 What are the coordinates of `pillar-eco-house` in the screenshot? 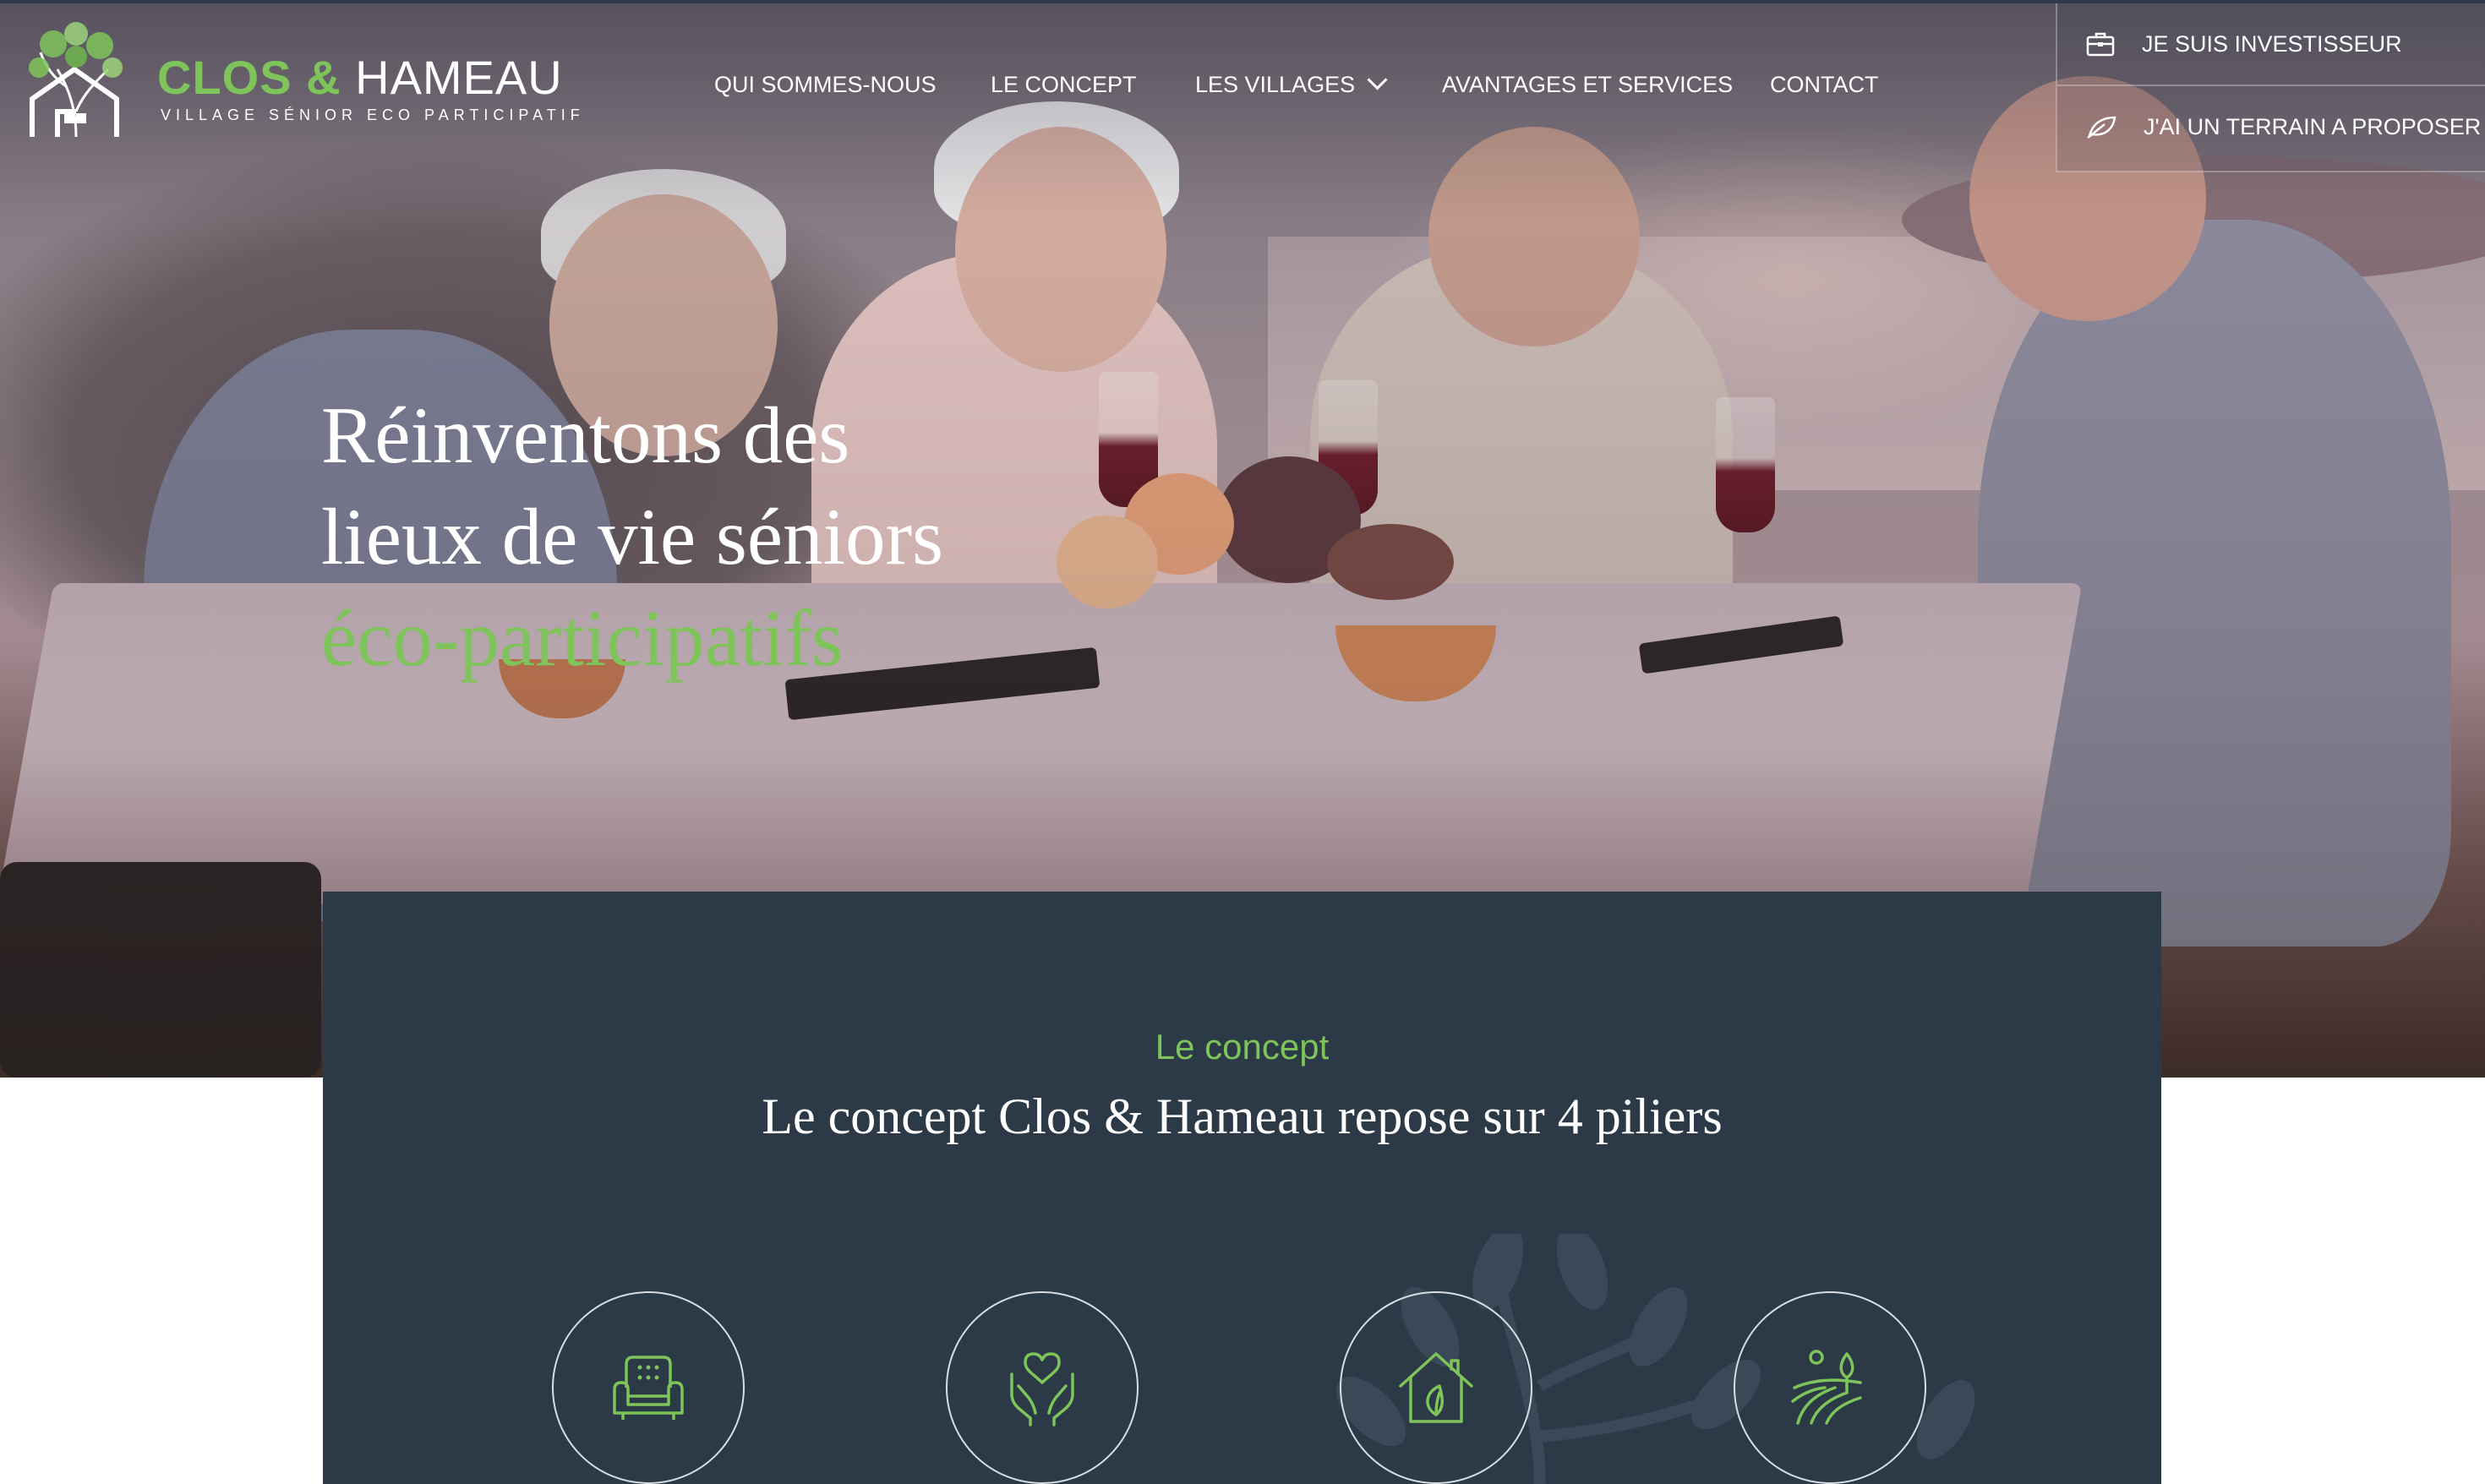 It's located at (1436, 1388).